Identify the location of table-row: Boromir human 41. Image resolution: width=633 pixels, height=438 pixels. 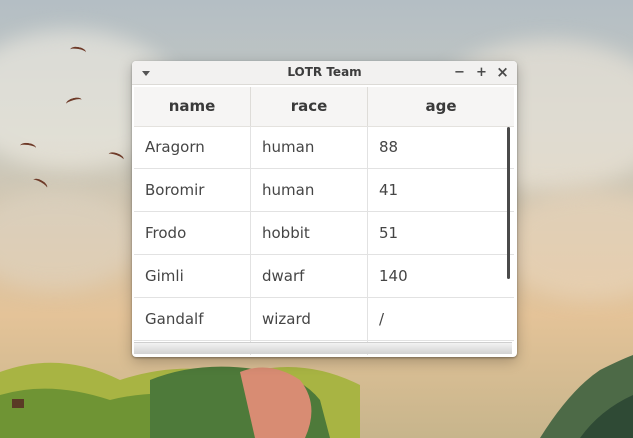
(324, 190).